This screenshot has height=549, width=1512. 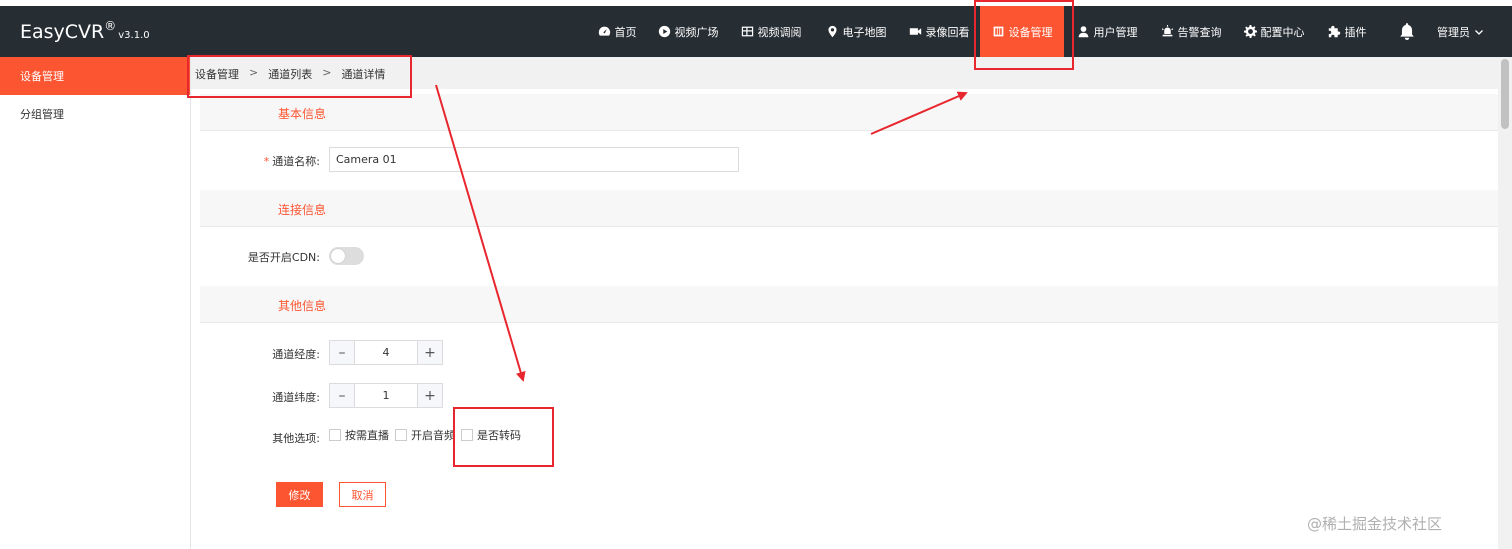 What do you see at coordinates (338, 256) in the screenshot?
I see `toggle-knob` at bounding box center [338, 256].